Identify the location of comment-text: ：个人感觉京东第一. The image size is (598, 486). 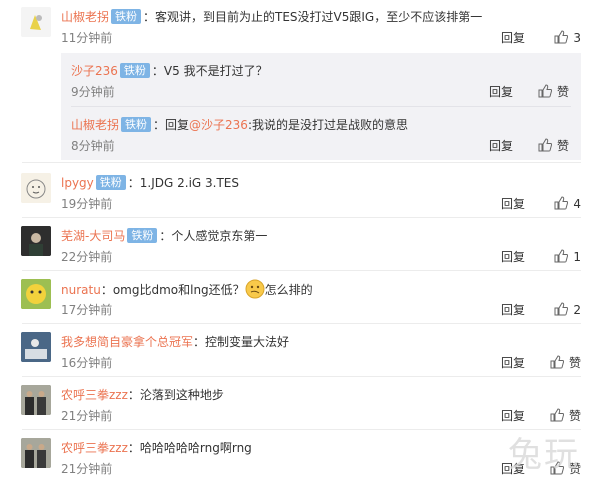
(213, 236).